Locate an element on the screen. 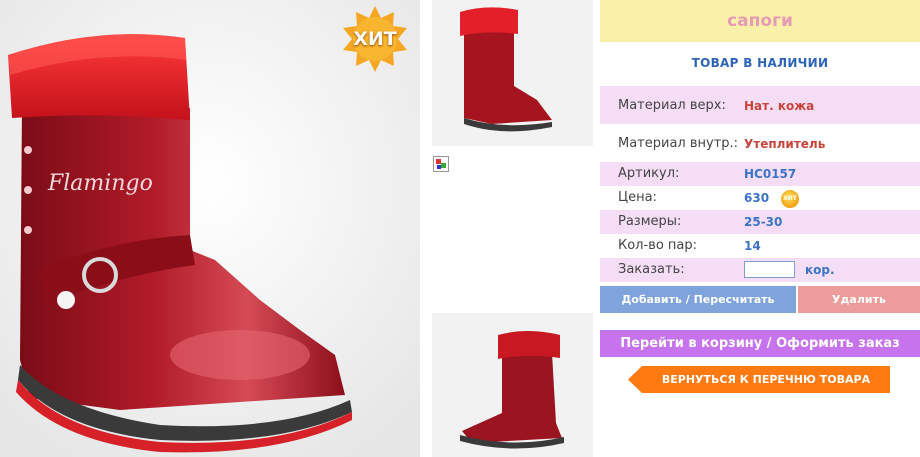 The width and height of the screenshot is (920, 457). brand-text: Flamingo is located at coordinates (100, 183).